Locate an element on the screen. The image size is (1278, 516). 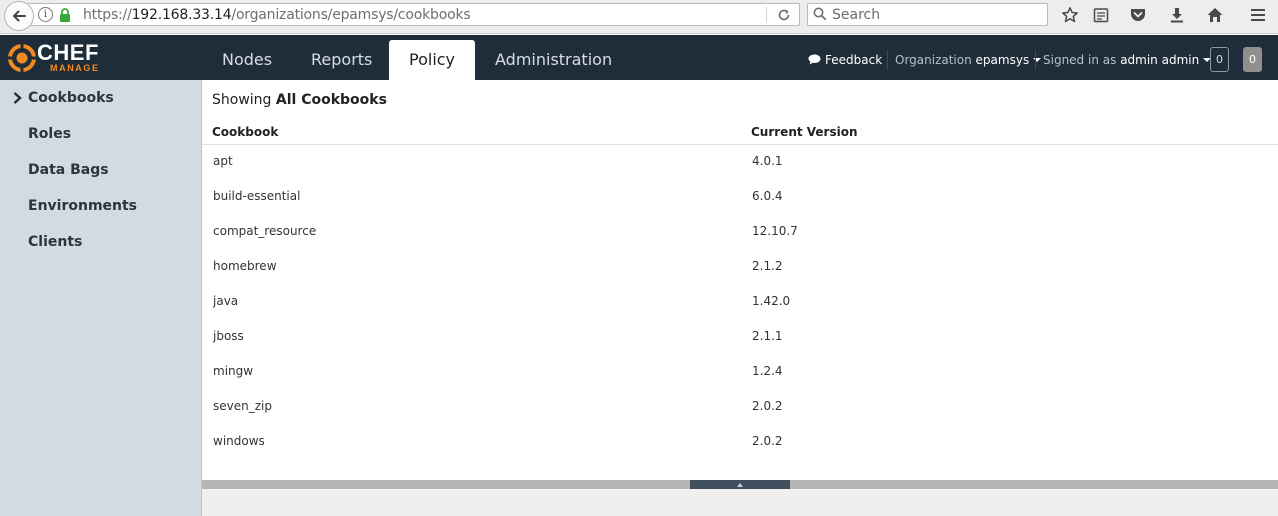
cookbook-version: 2.1.2 is located at coordinates (767, 266).